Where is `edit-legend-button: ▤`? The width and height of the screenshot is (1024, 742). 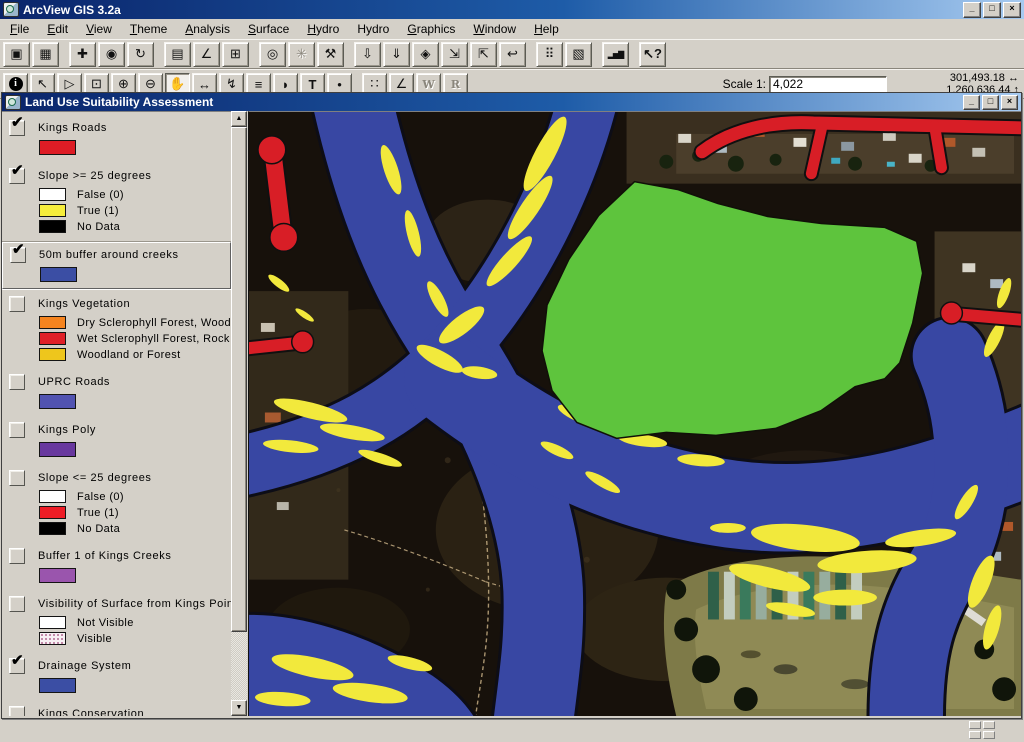
edit-legend-button: ▤ is located at coordinates (177, 54).